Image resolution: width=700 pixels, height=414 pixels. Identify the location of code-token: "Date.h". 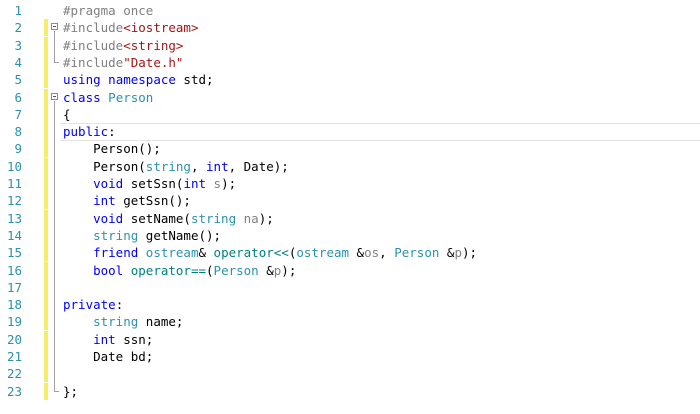
(153, 62).